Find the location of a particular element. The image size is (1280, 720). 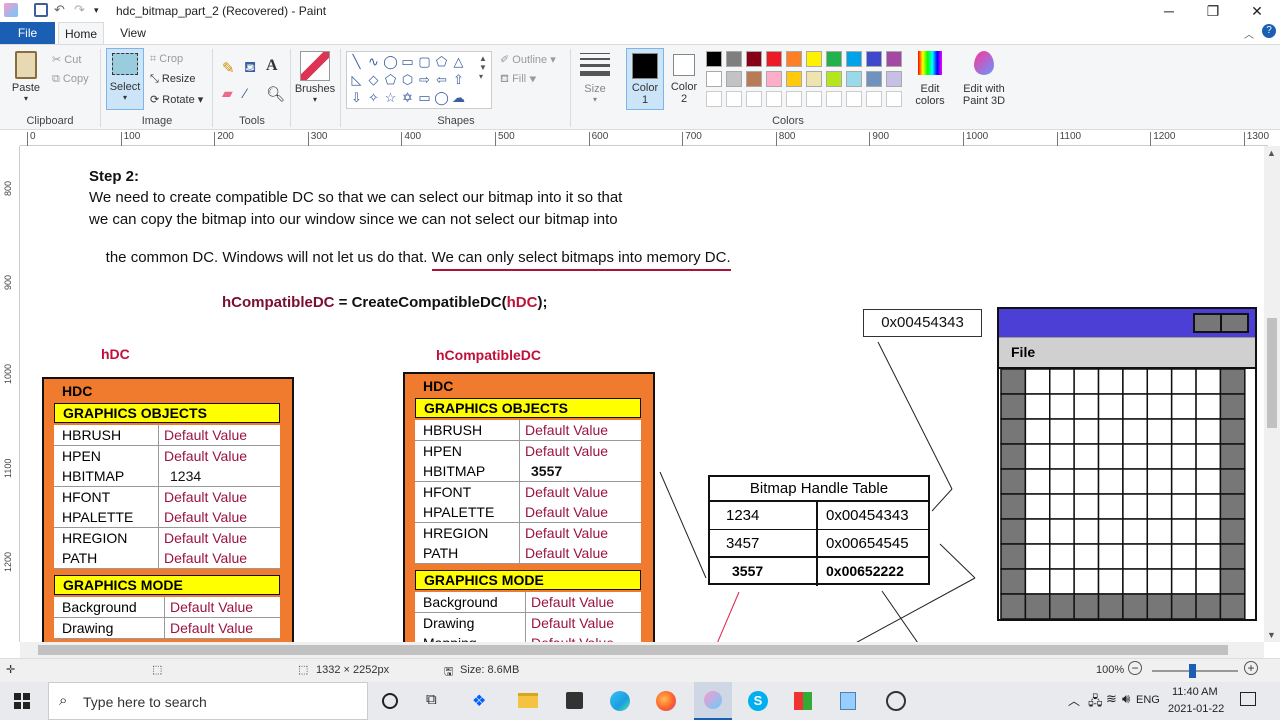

fill-button: ⛾ Fill ▾ is located at coordinates (518, 80).